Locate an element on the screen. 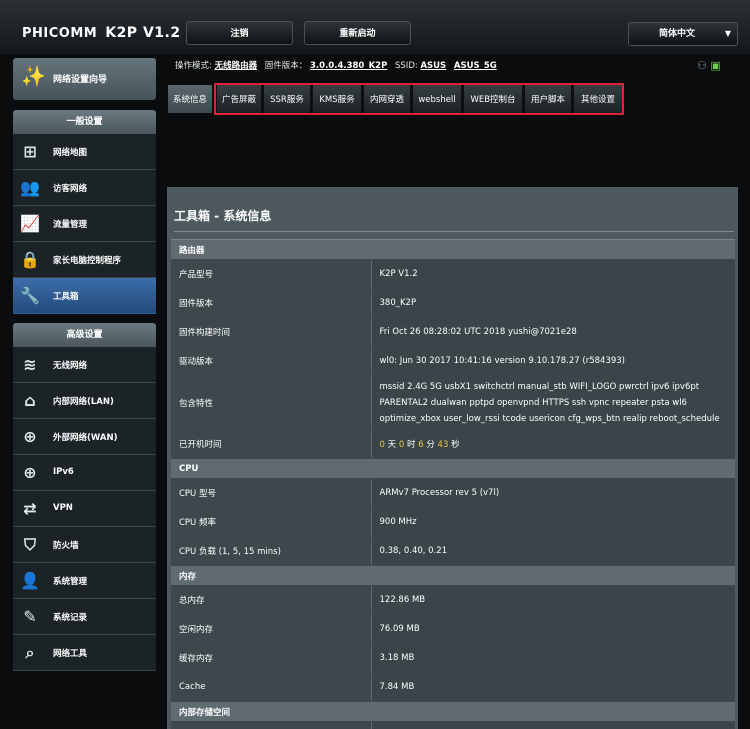  table-row: CPU 负载 (1, 5, 15 mins) 0.38, 0.40, 0.21 is located at coordinates (453, 551).